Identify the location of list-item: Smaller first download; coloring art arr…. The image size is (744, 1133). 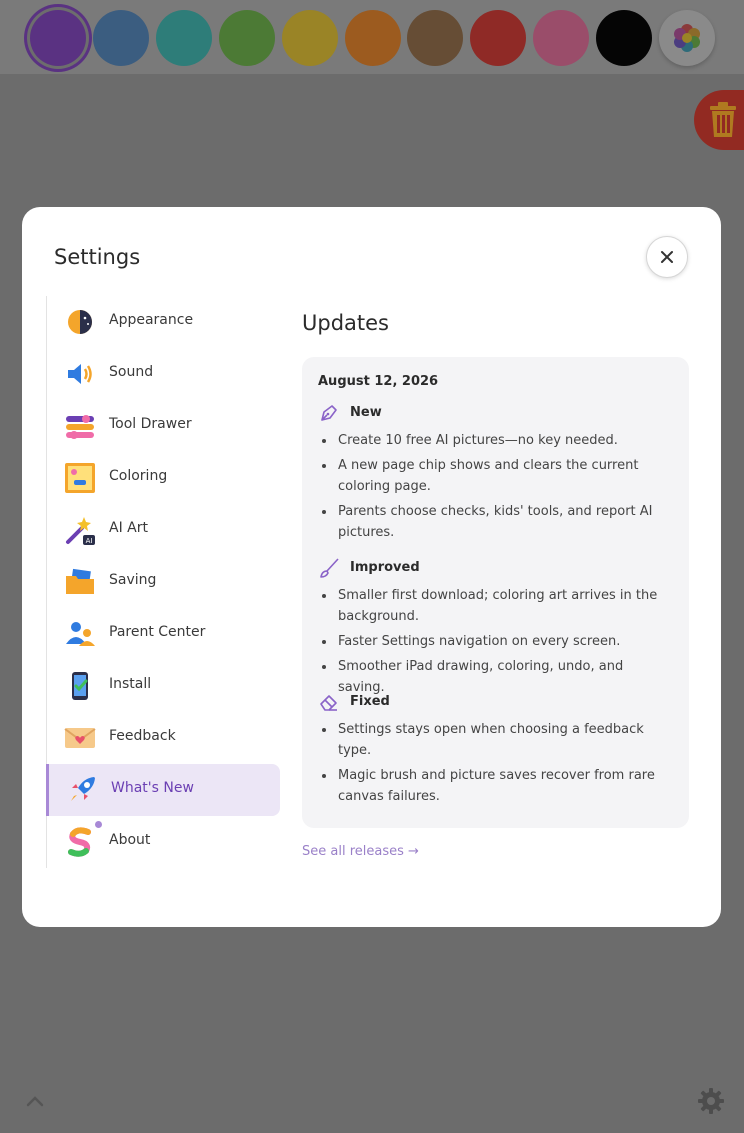
(497, 606).